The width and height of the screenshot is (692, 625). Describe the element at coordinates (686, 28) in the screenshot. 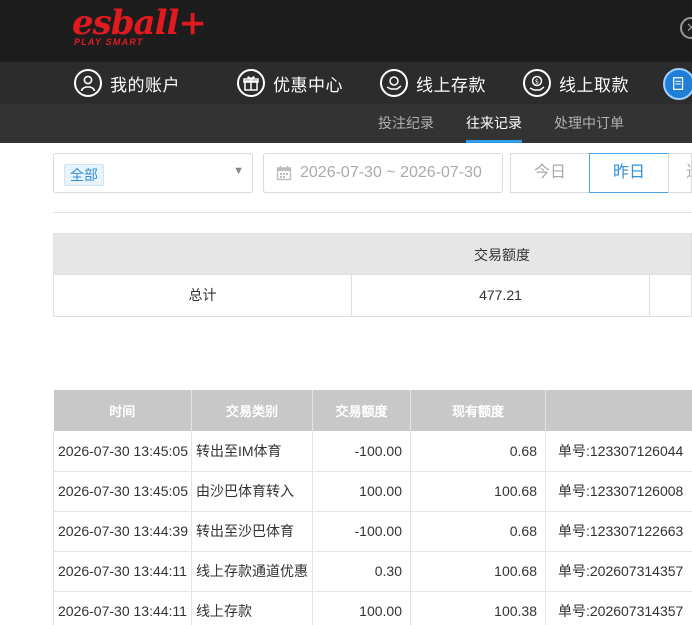

I see `close-icon: ✕` at that location.